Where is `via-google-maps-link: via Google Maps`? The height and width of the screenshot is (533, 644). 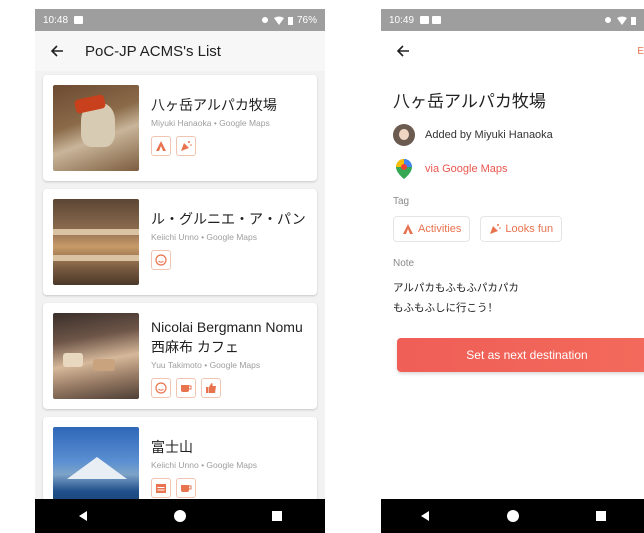
via-google-maps-link: via Google Maps is located at coordinates (466, 169).